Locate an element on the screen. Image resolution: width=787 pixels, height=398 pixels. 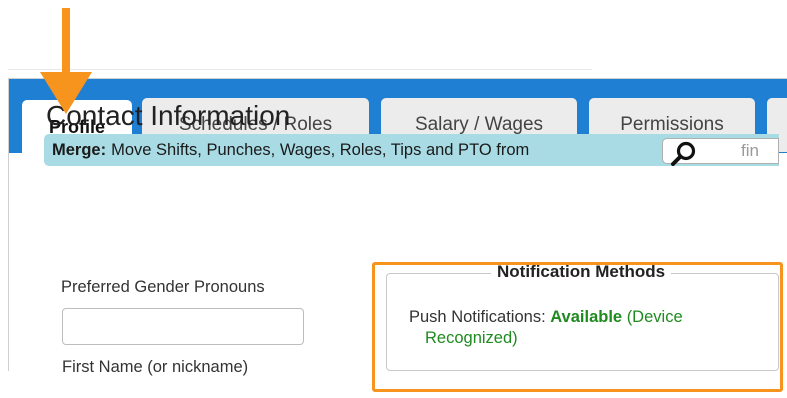
merge-search-input: fin is located at coordinates (720, 152).